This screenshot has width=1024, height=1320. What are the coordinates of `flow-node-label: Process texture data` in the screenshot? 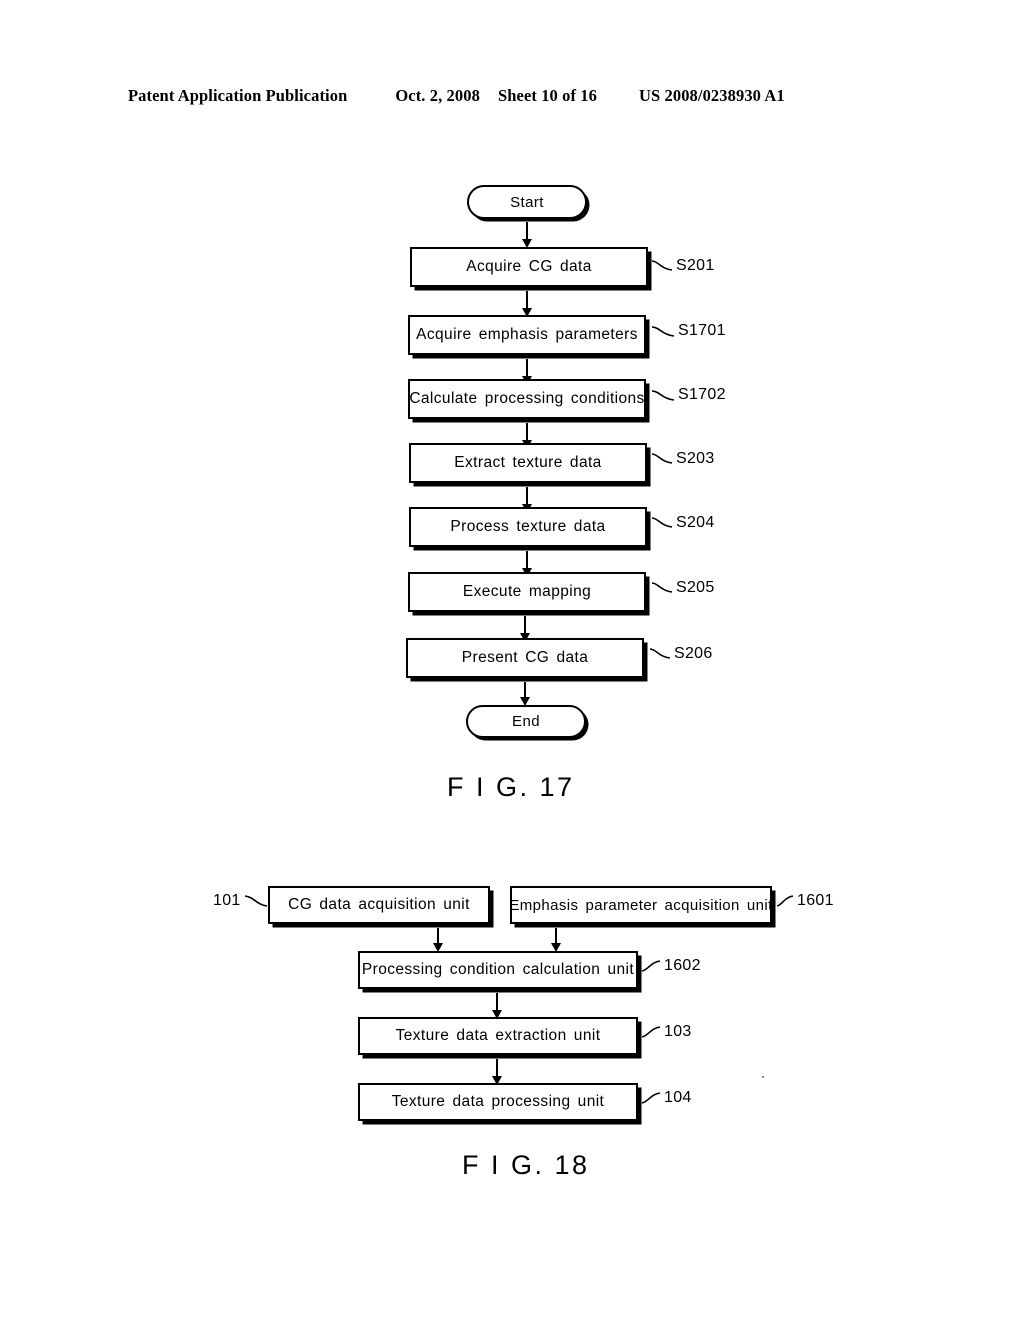 It's located at (528, 526).